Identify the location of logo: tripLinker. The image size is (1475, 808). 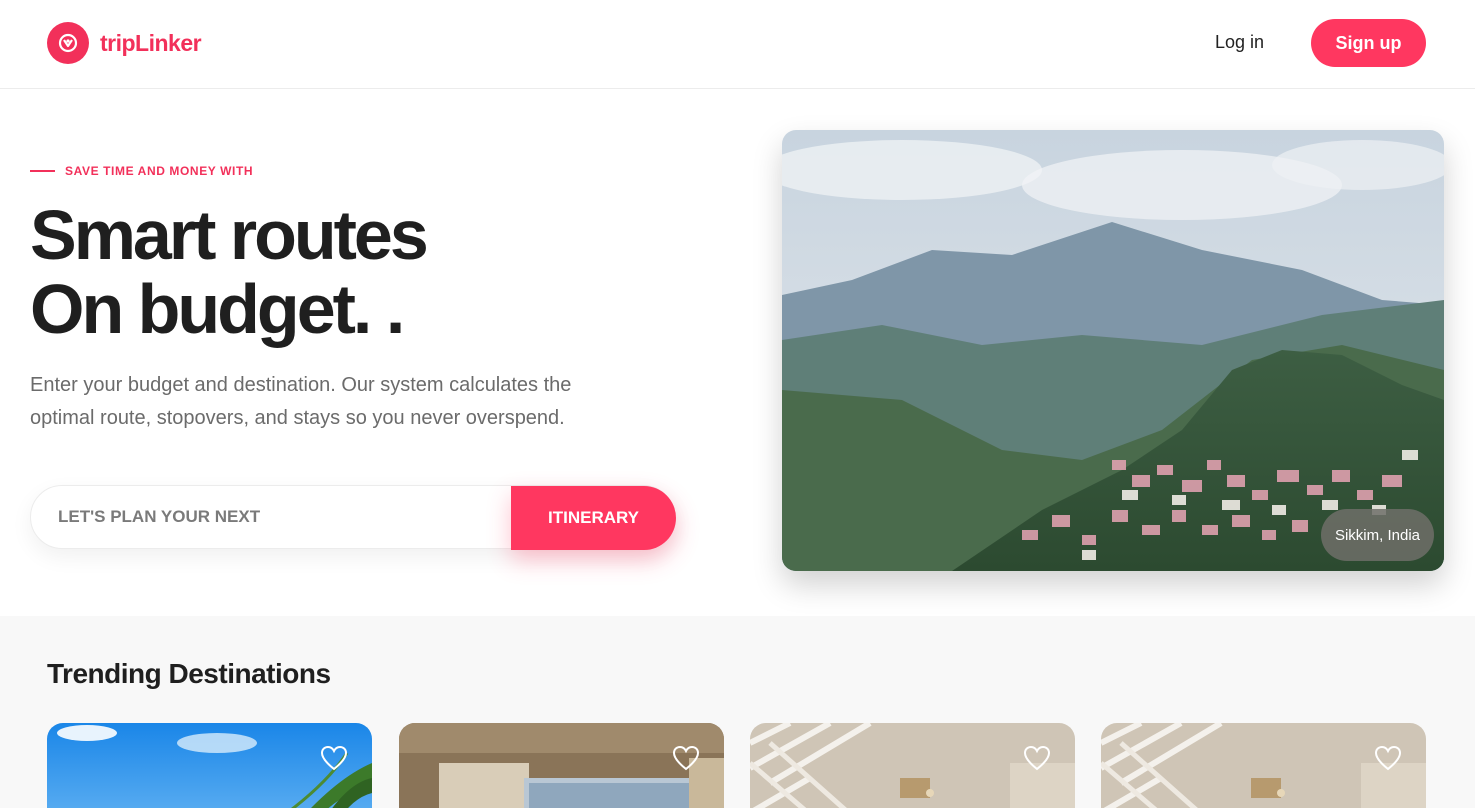
(124, 43).